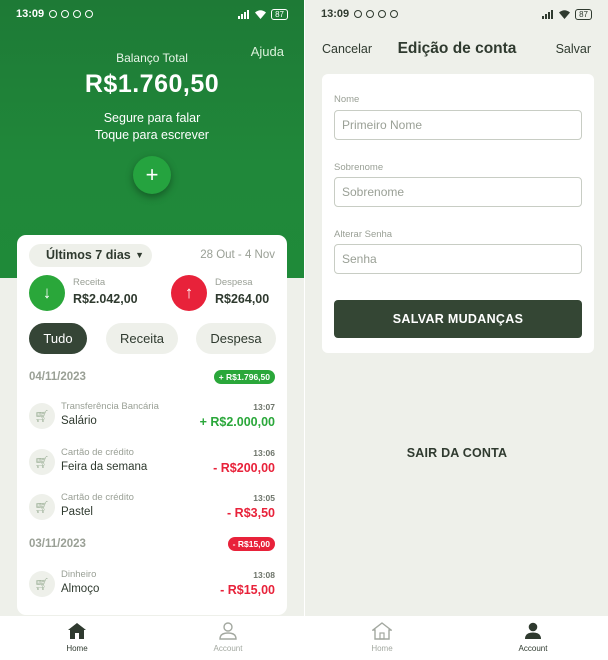  What do you see at coordinates (47, 293) in the screenshot?
I see `arrow-down-icon: ↓` at bounding box center [47, 293].